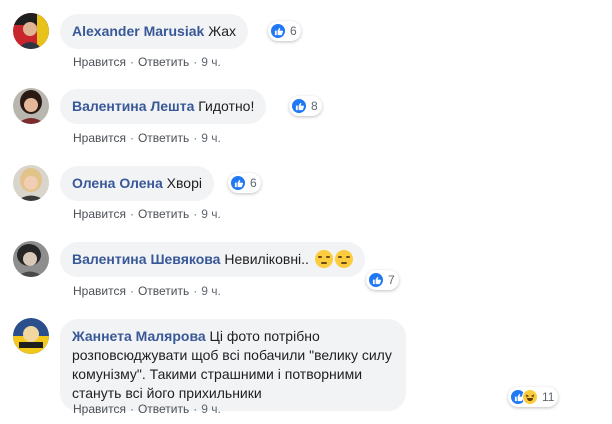 Image resolution: width=612 pixels, height=424 pixels. What do you see at coordinates (391, 280) in the screenshot?
I see `reaction-count: 7` at bounding box center [391, 280].